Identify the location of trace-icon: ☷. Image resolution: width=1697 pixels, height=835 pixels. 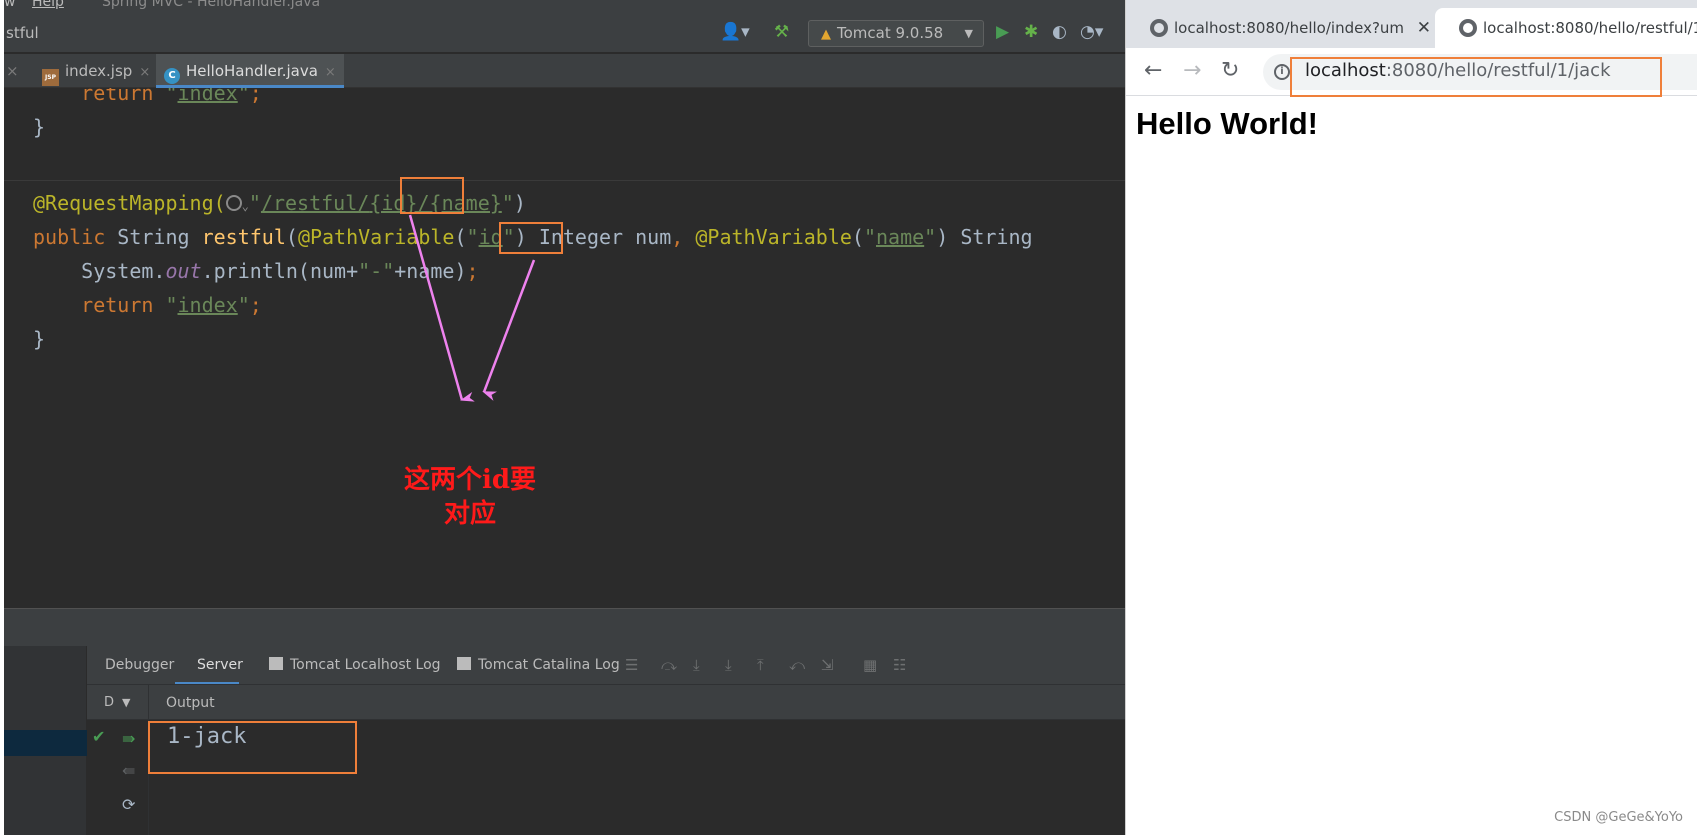
(899, 665).